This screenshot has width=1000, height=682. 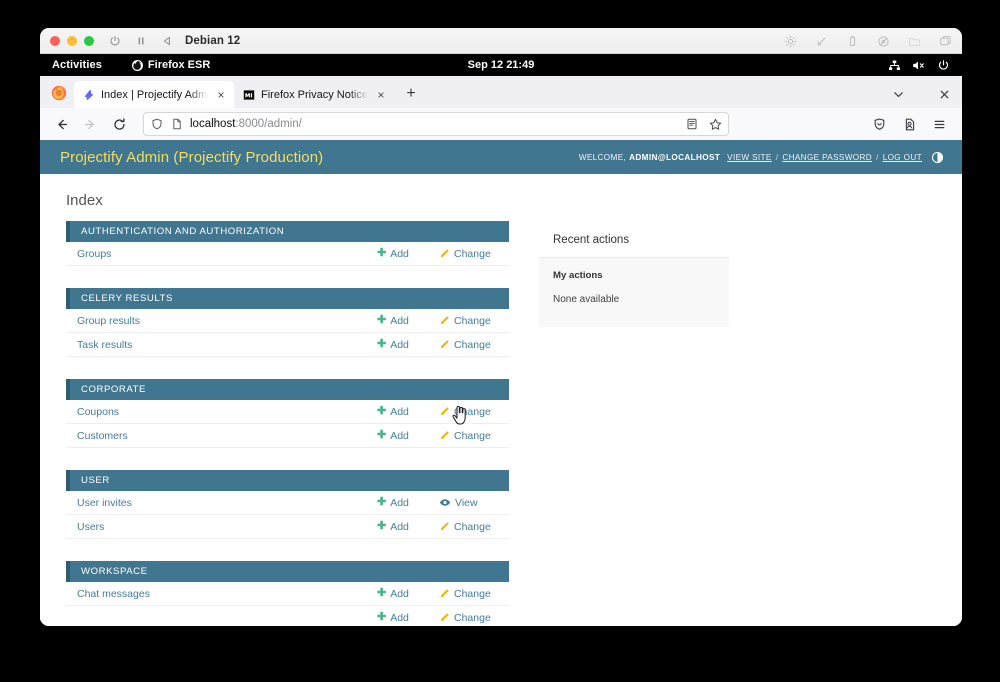 What do you see at coordinates (114, 40) in the screenshot?
I see `power-icon` at bounding box center [114, 40].